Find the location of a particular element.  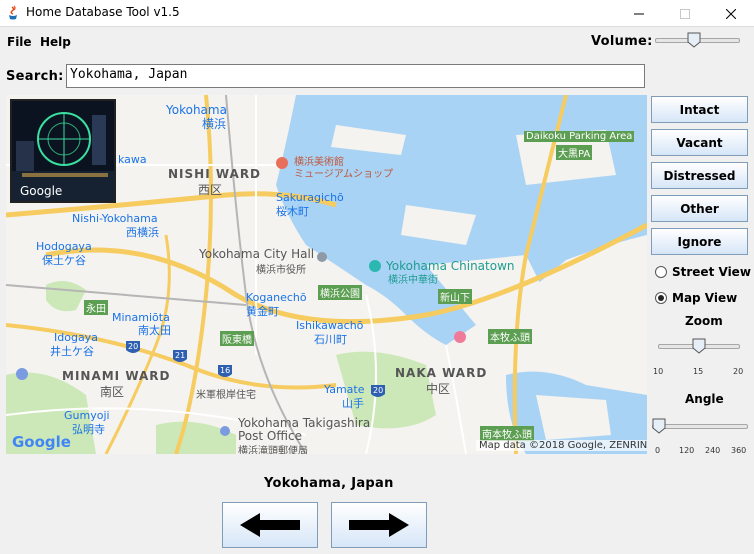

minimize-icon is located at coordinates (639, 13).